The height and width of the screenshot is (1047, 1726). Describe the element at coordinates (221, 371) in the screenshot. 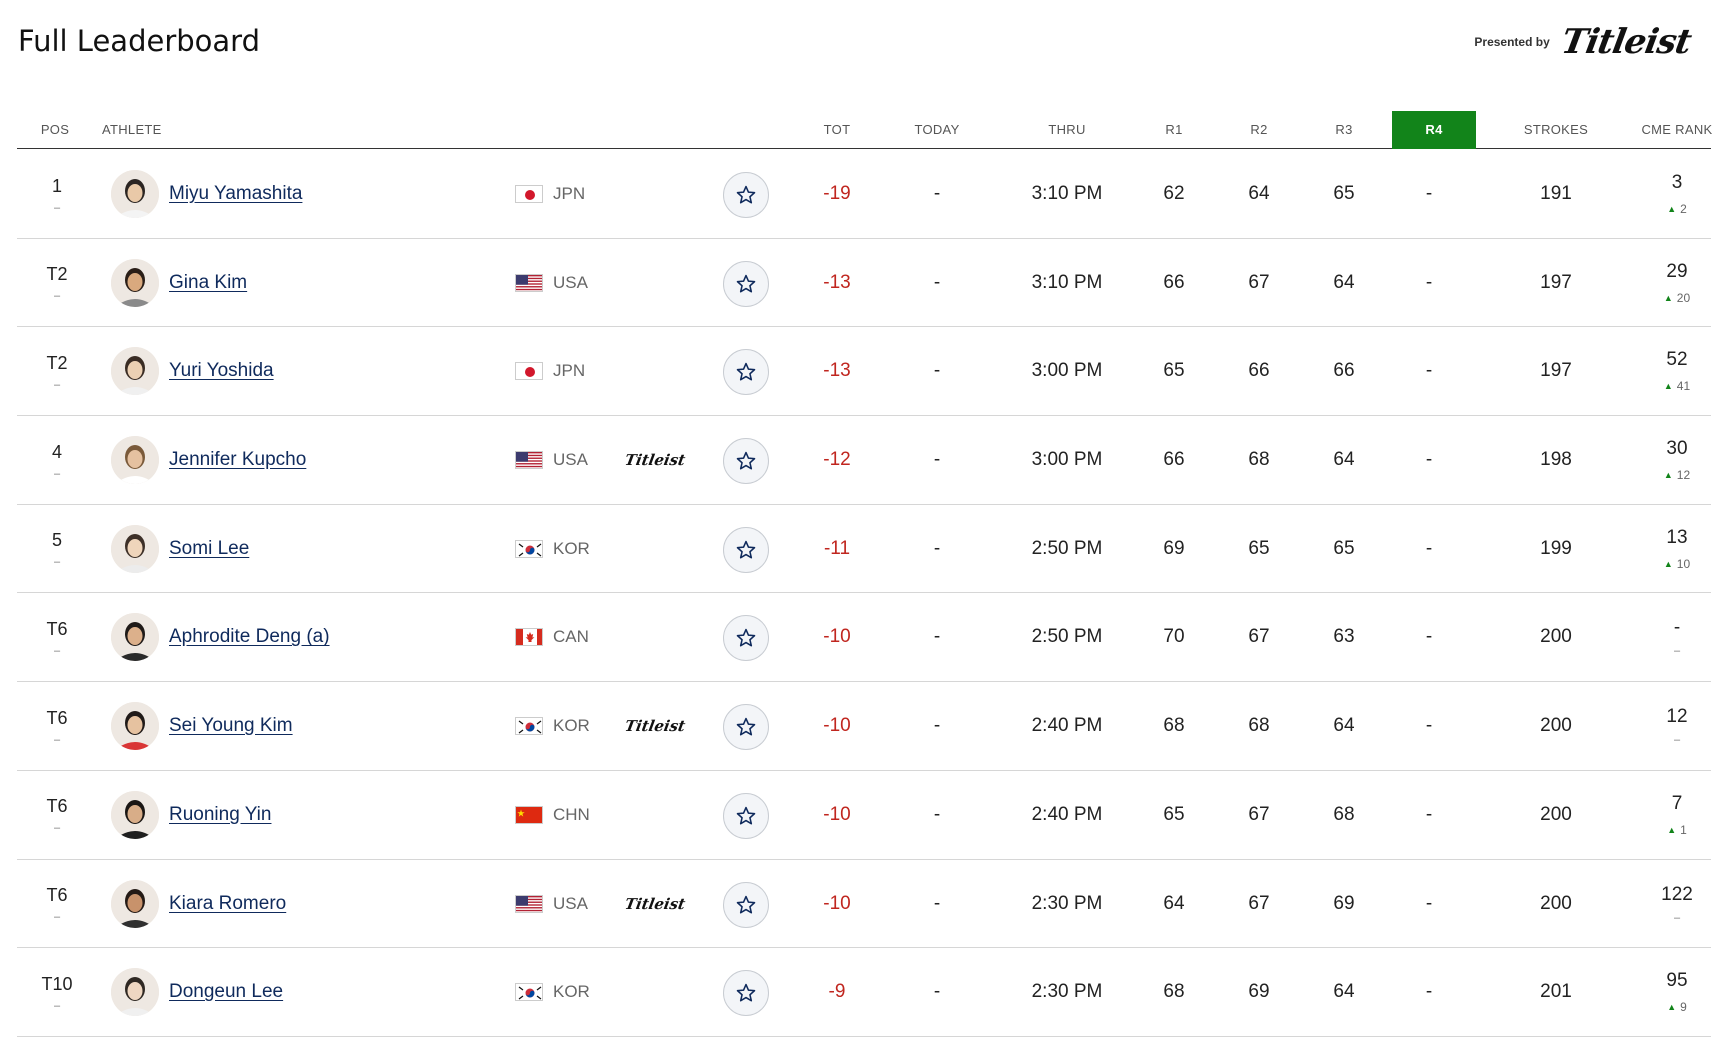

I see `athlete-name-link: Yuri Yoshida` at that location.